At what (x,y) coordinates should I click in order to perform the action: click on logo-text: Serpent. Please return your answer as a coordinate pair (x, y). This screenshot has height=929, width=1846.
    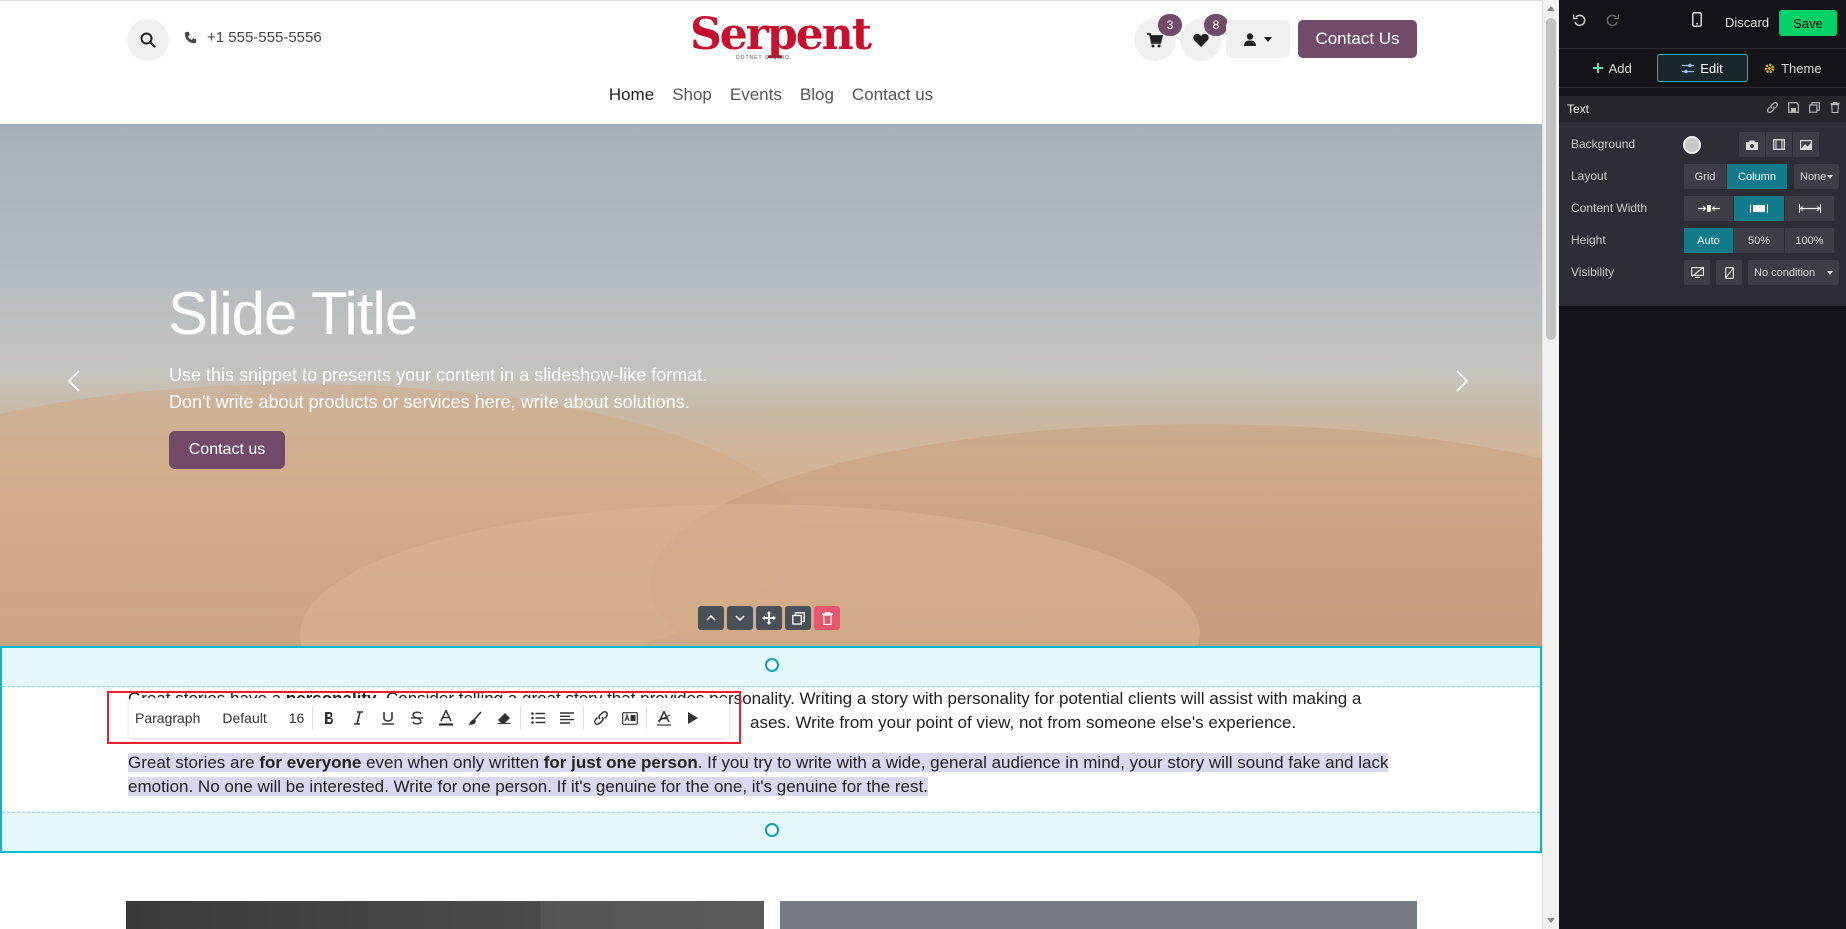
    Looking at the image, I should click on (781, 34).